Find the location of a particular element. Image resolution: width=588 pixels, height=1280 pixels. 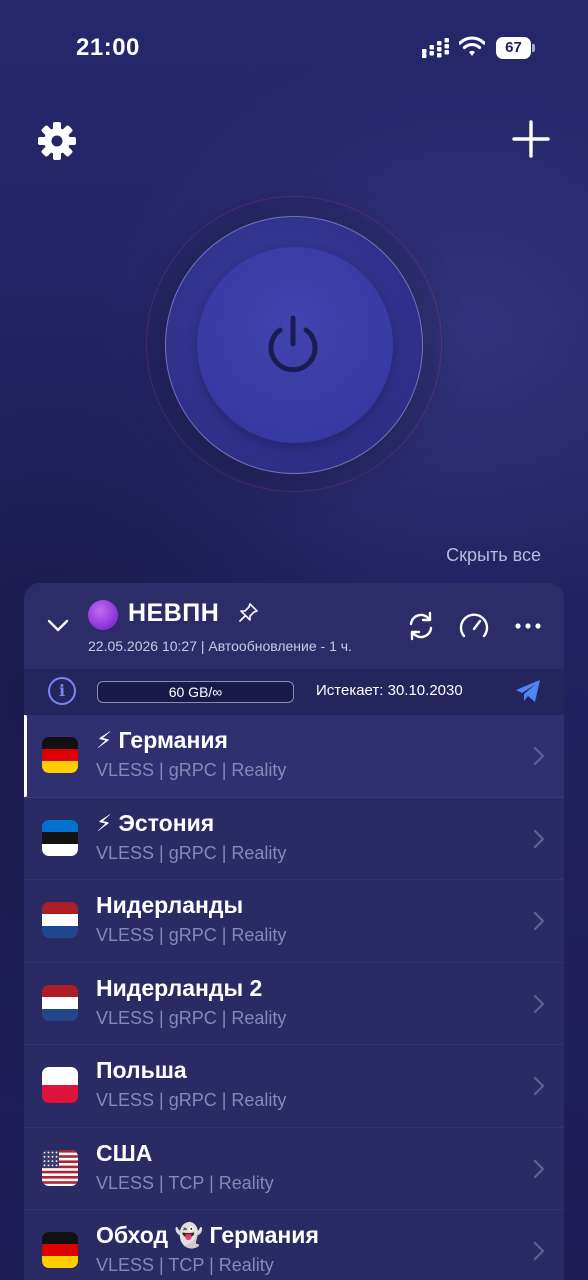

subscription-emoji is located at coordinates (103, 615).